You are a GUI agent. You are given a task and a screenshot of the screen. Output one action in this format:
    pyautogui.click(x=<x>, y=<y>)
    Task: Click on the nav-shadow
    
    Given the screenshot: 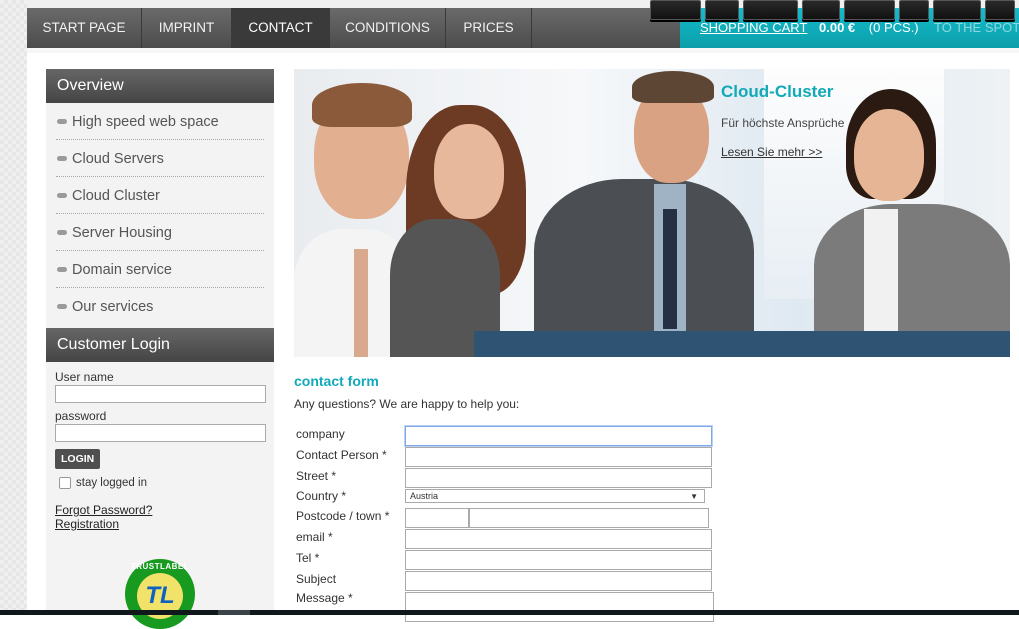 What is the action you would take?
    pyautogui.click(x=523, y=50)
    